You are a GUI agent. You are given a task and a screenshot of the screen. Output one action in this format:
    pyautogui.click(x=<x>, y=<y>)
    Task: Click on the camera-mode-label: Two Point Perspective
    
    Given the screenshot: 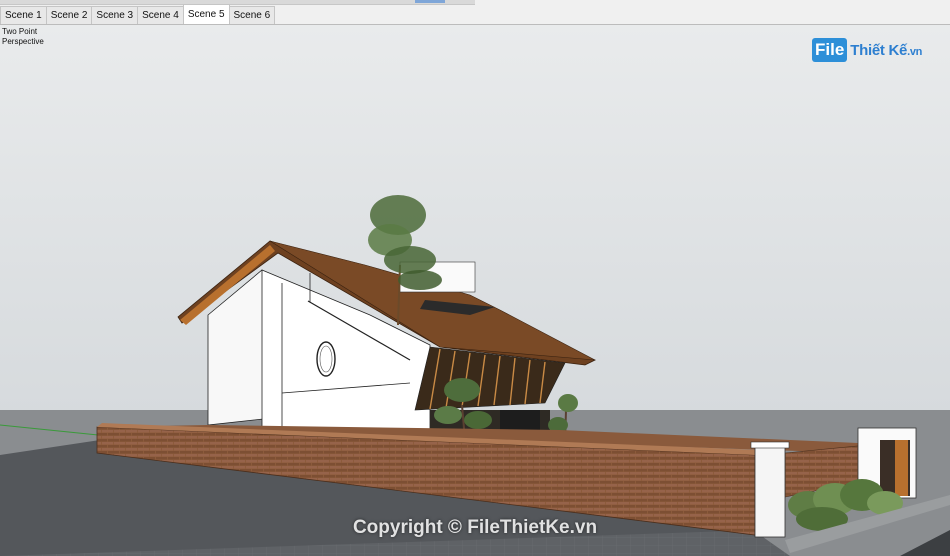 What is the action you would take?
    pyautogui.click(x=23, y=37)
    